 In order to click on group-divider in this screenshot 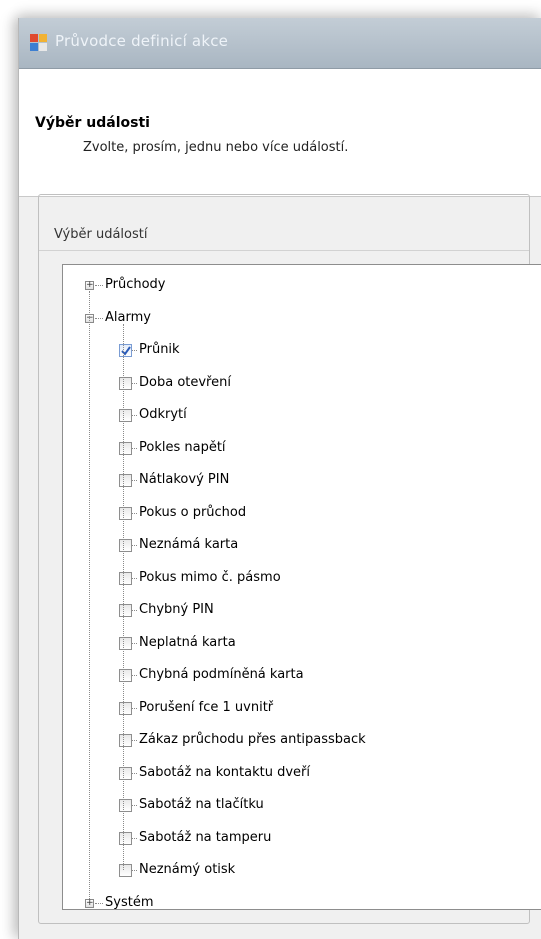, I will do `click(284, 250)`.